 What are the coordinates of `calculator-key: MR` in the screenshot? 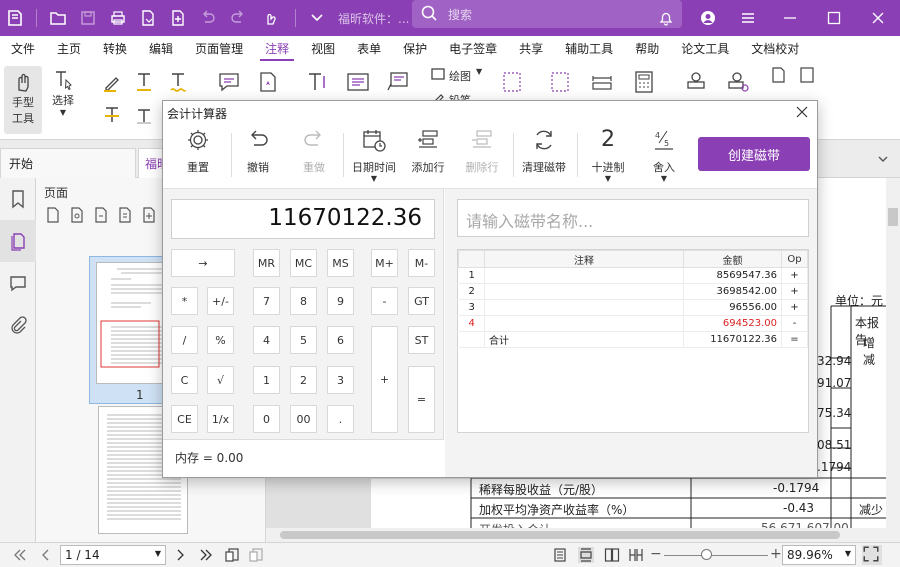 It's located at (266, 263).